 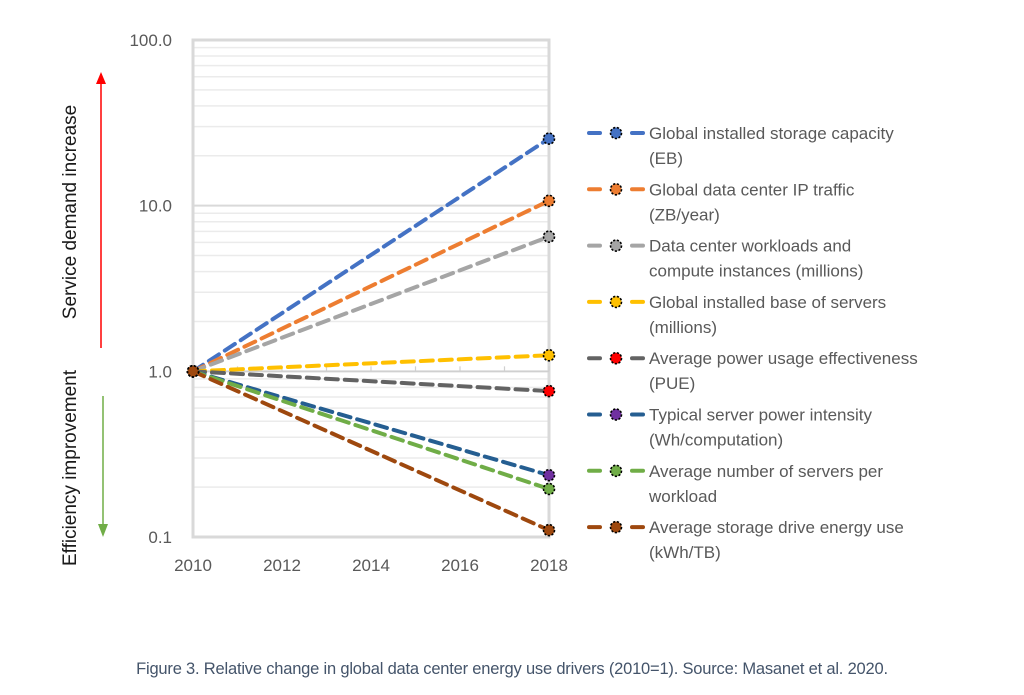 What do you see at coordinates (771, 133) in the screenshot?
I see `legend-label: Global installed storage capacity` at bounding box center [771, 133].